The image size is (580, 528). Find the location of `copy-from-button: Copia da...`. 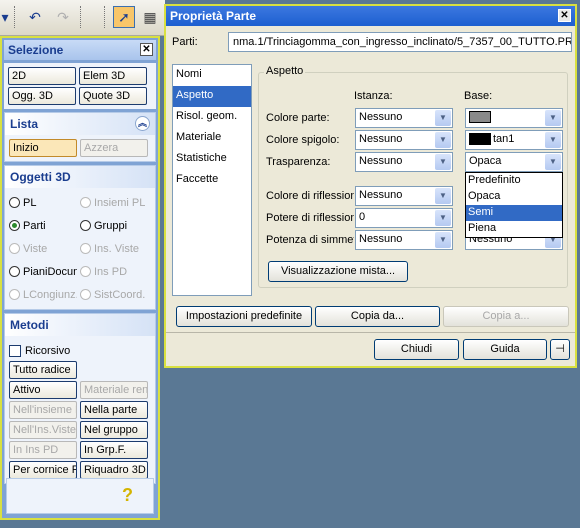

copy-from-button: Copia da... is located at coordinates (377, 316).